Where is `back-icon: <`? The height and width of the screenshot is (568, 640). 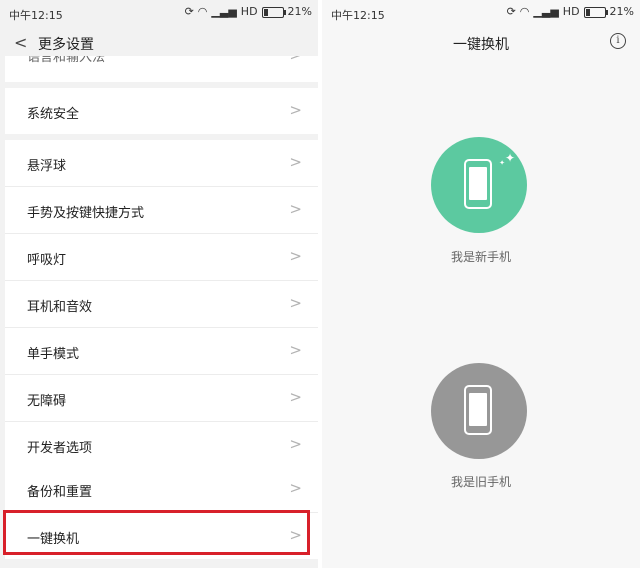 back-icon: < is located at coordinates (20, 42).